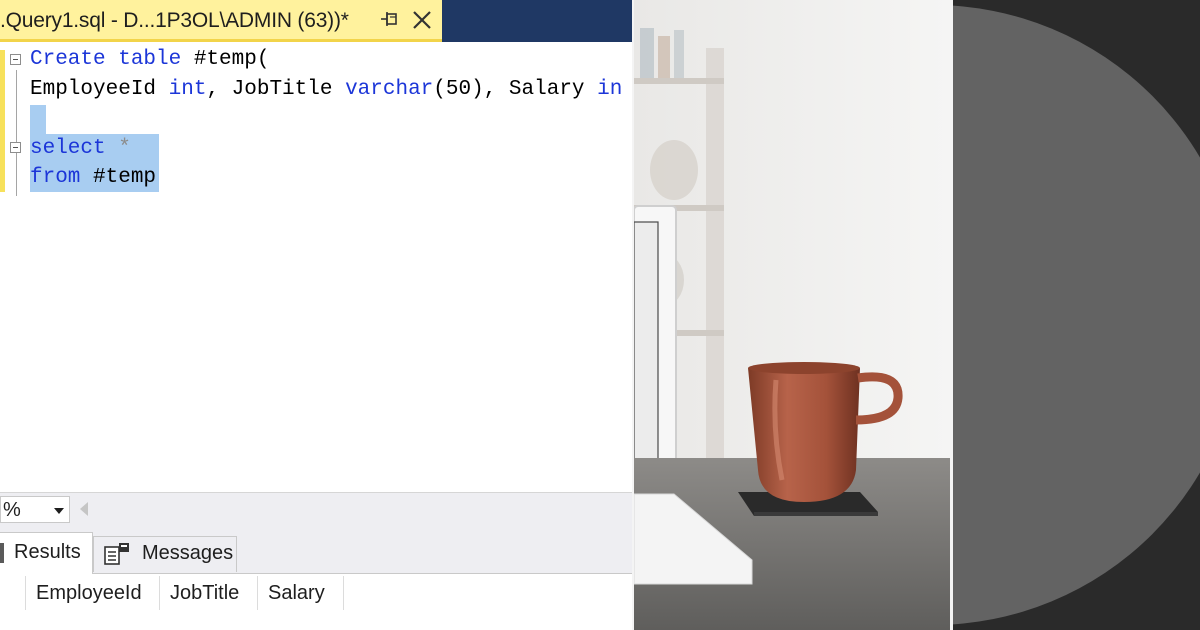  I want to click on code-line-1: Create table #temp(, so click(149, 59).